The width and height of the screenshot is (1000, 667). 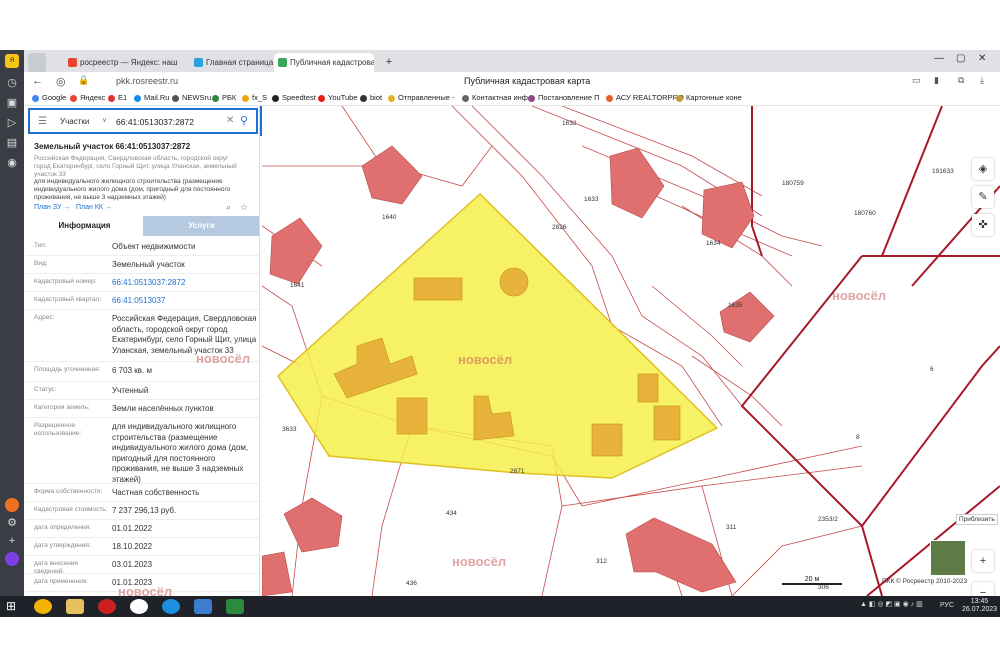 What do you see at coordinates (960, 58) in the screenshot?
I see `maximize-icon: ▢` at bounding box center [960, 58].